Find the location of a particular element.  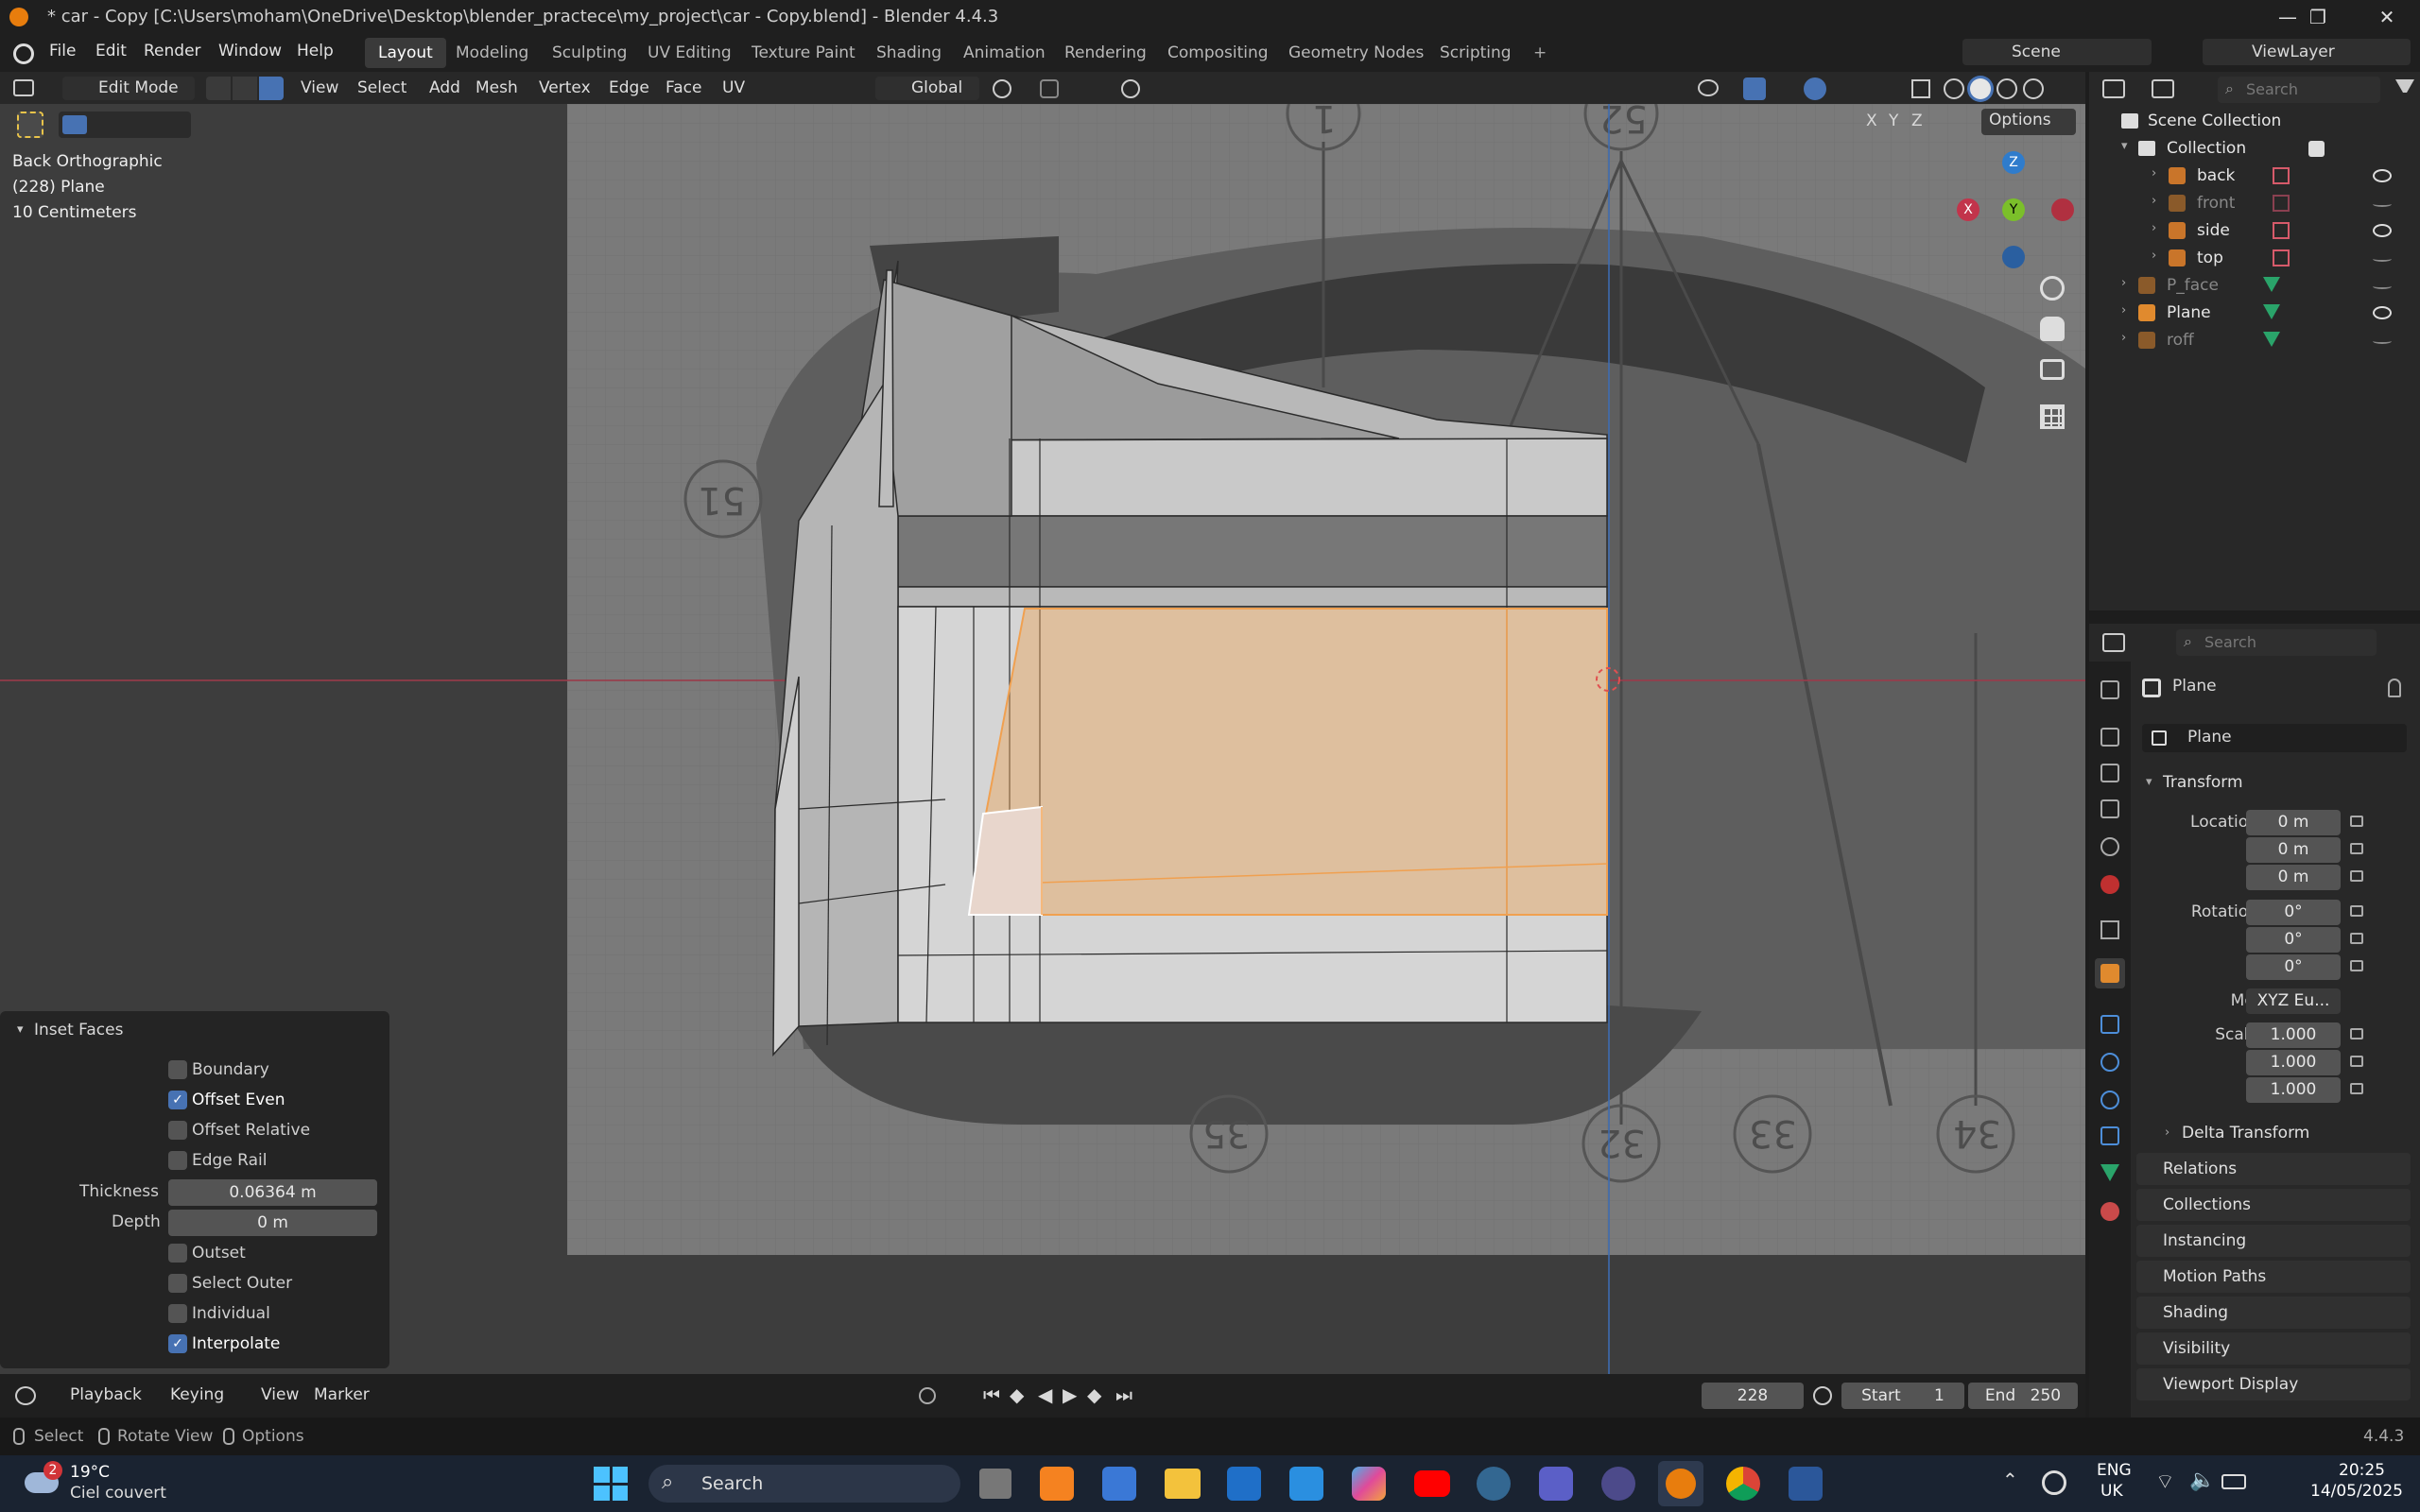

grid-view-icon is located at coordinates (2052, 416).